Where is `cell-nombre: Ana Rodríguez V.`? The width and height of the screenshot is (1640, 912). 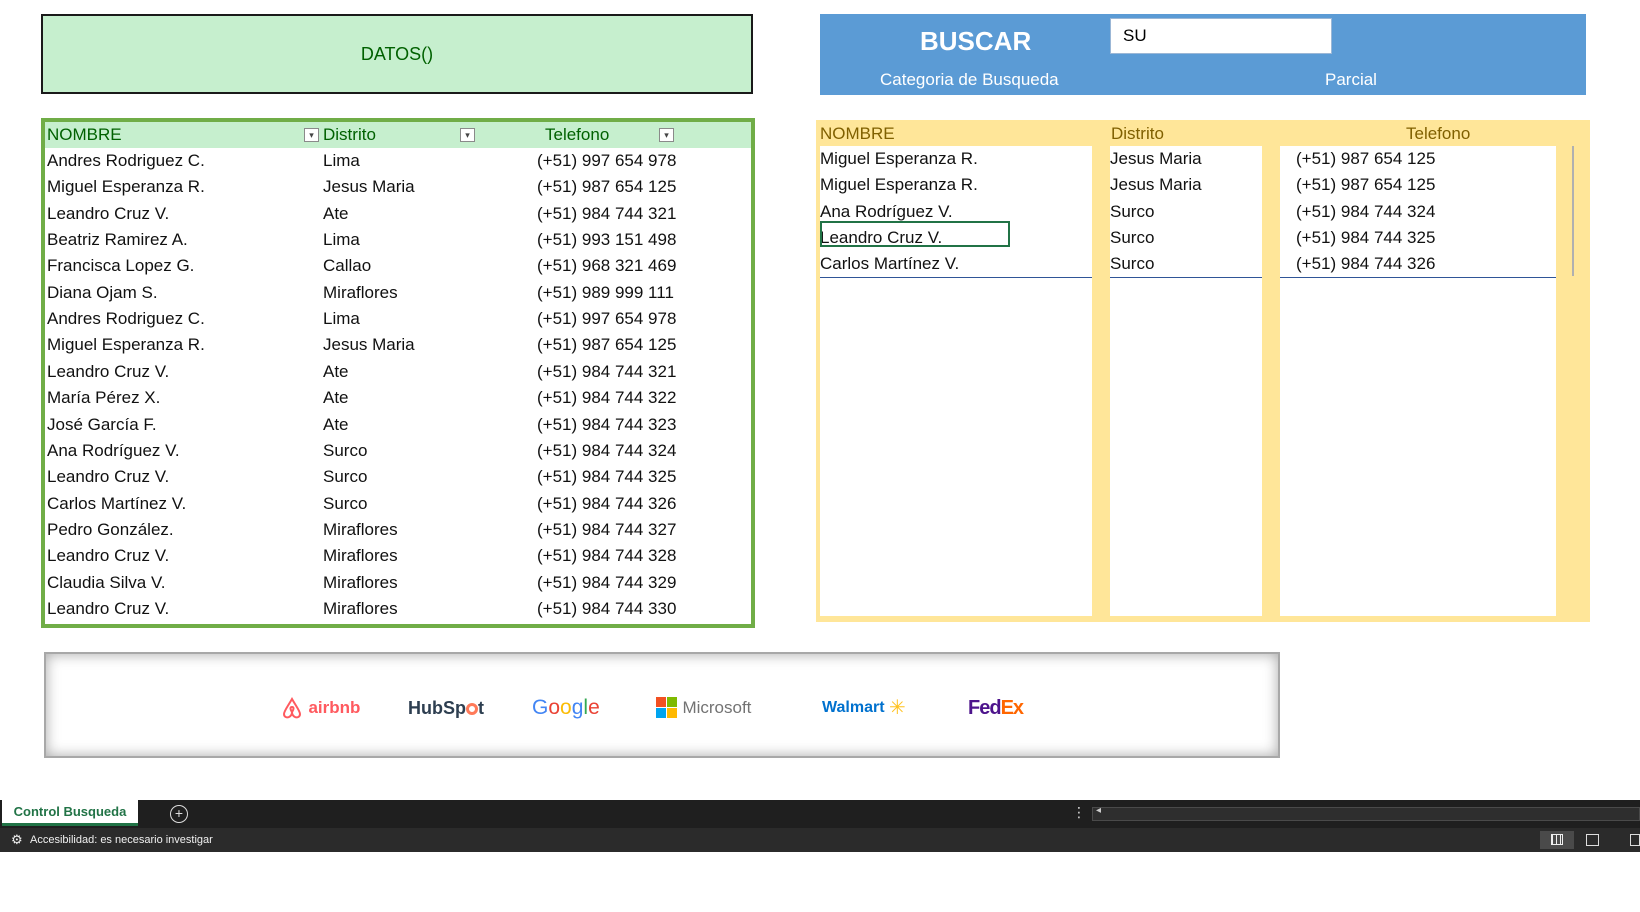 cell-nombre: Ana Rodríguez V. is located at coordinates (113, 451).